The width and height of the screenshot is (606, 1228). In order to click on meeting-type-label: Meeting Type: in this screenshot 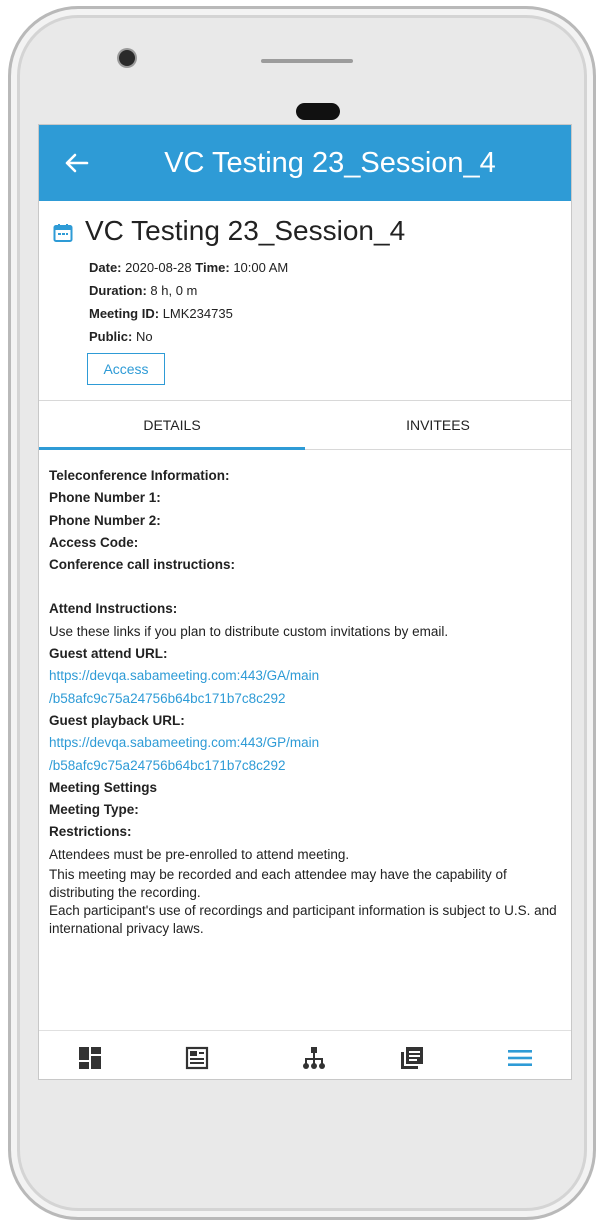, I will do `click(94, 810)`.